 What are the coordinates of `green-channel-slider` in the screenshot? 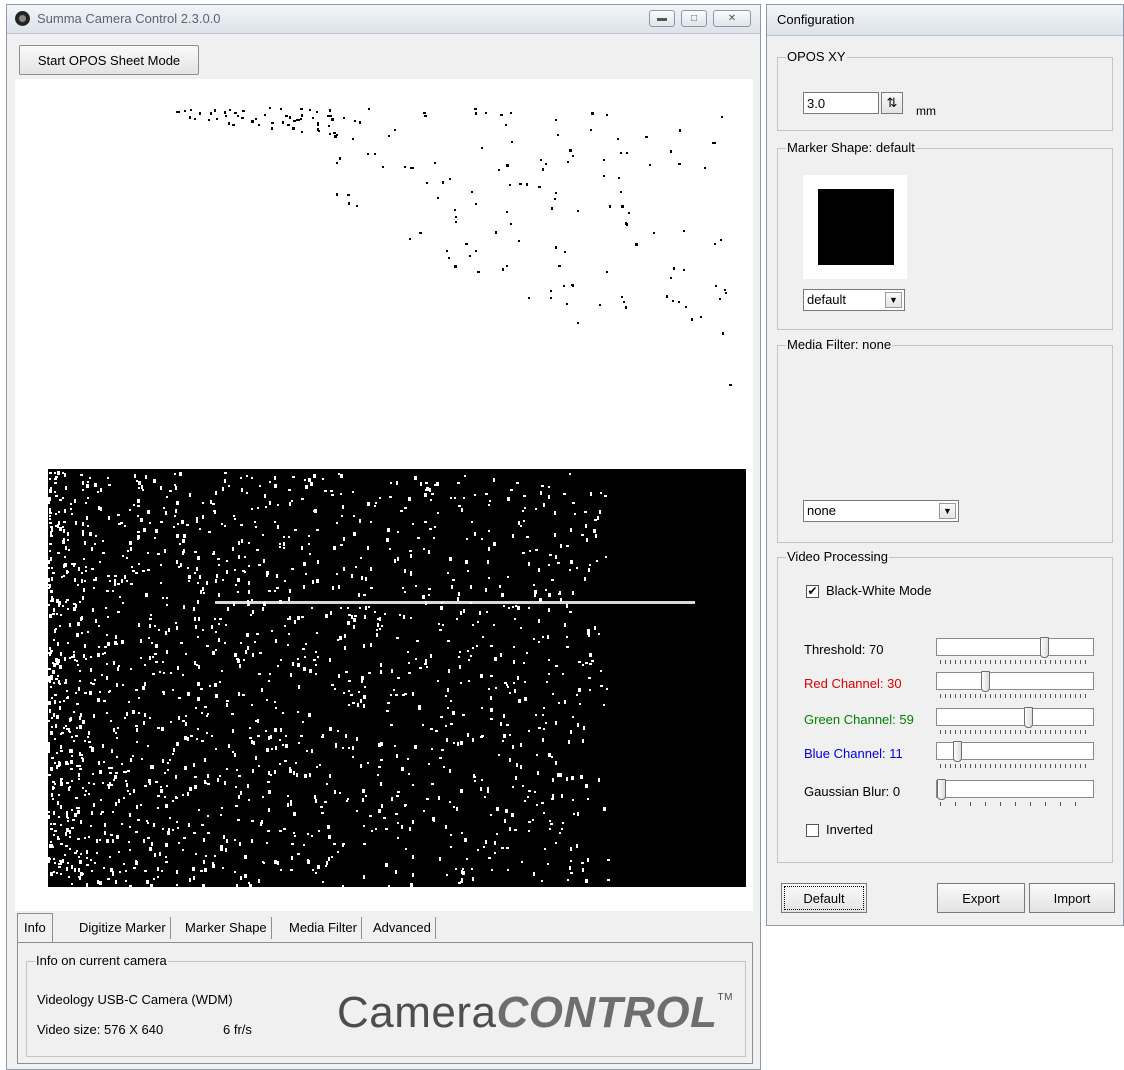 It's located at (1015, 717).